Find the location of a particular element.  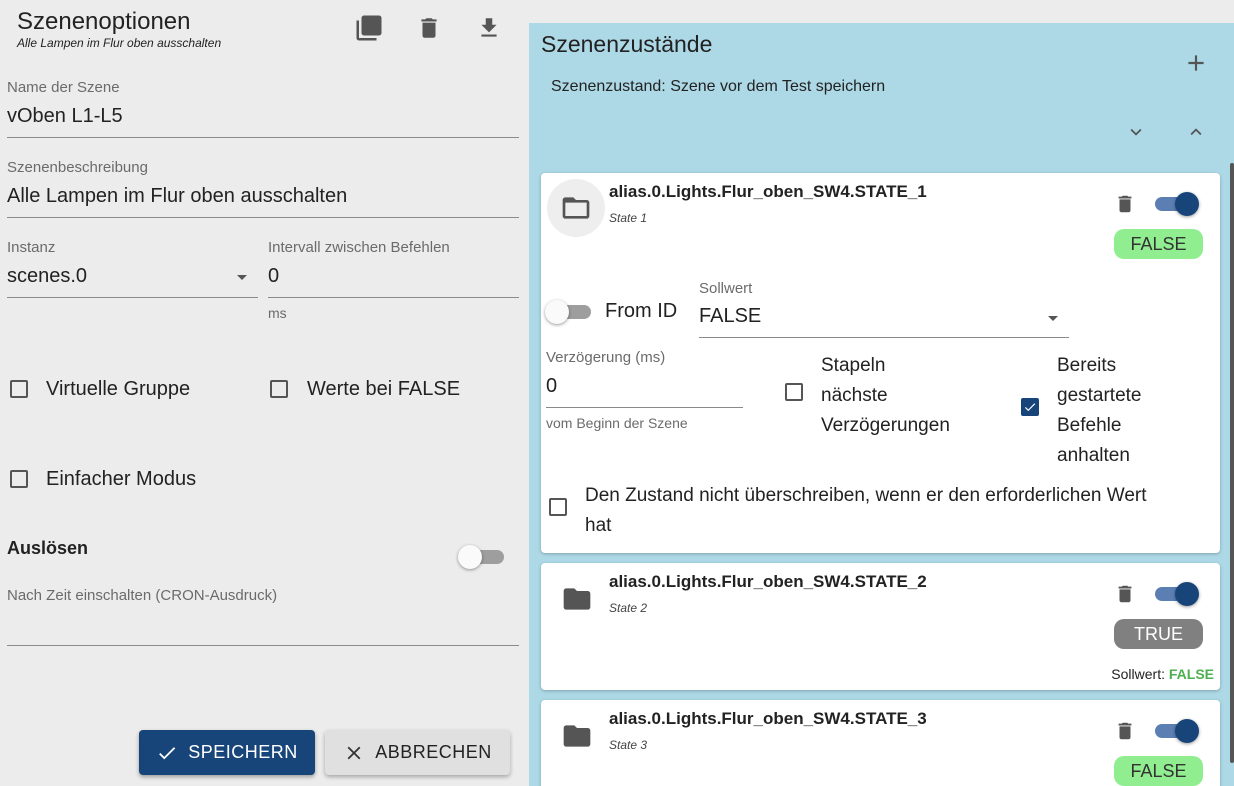

virtual-group-checkbox is located at coordinates (19, 389).